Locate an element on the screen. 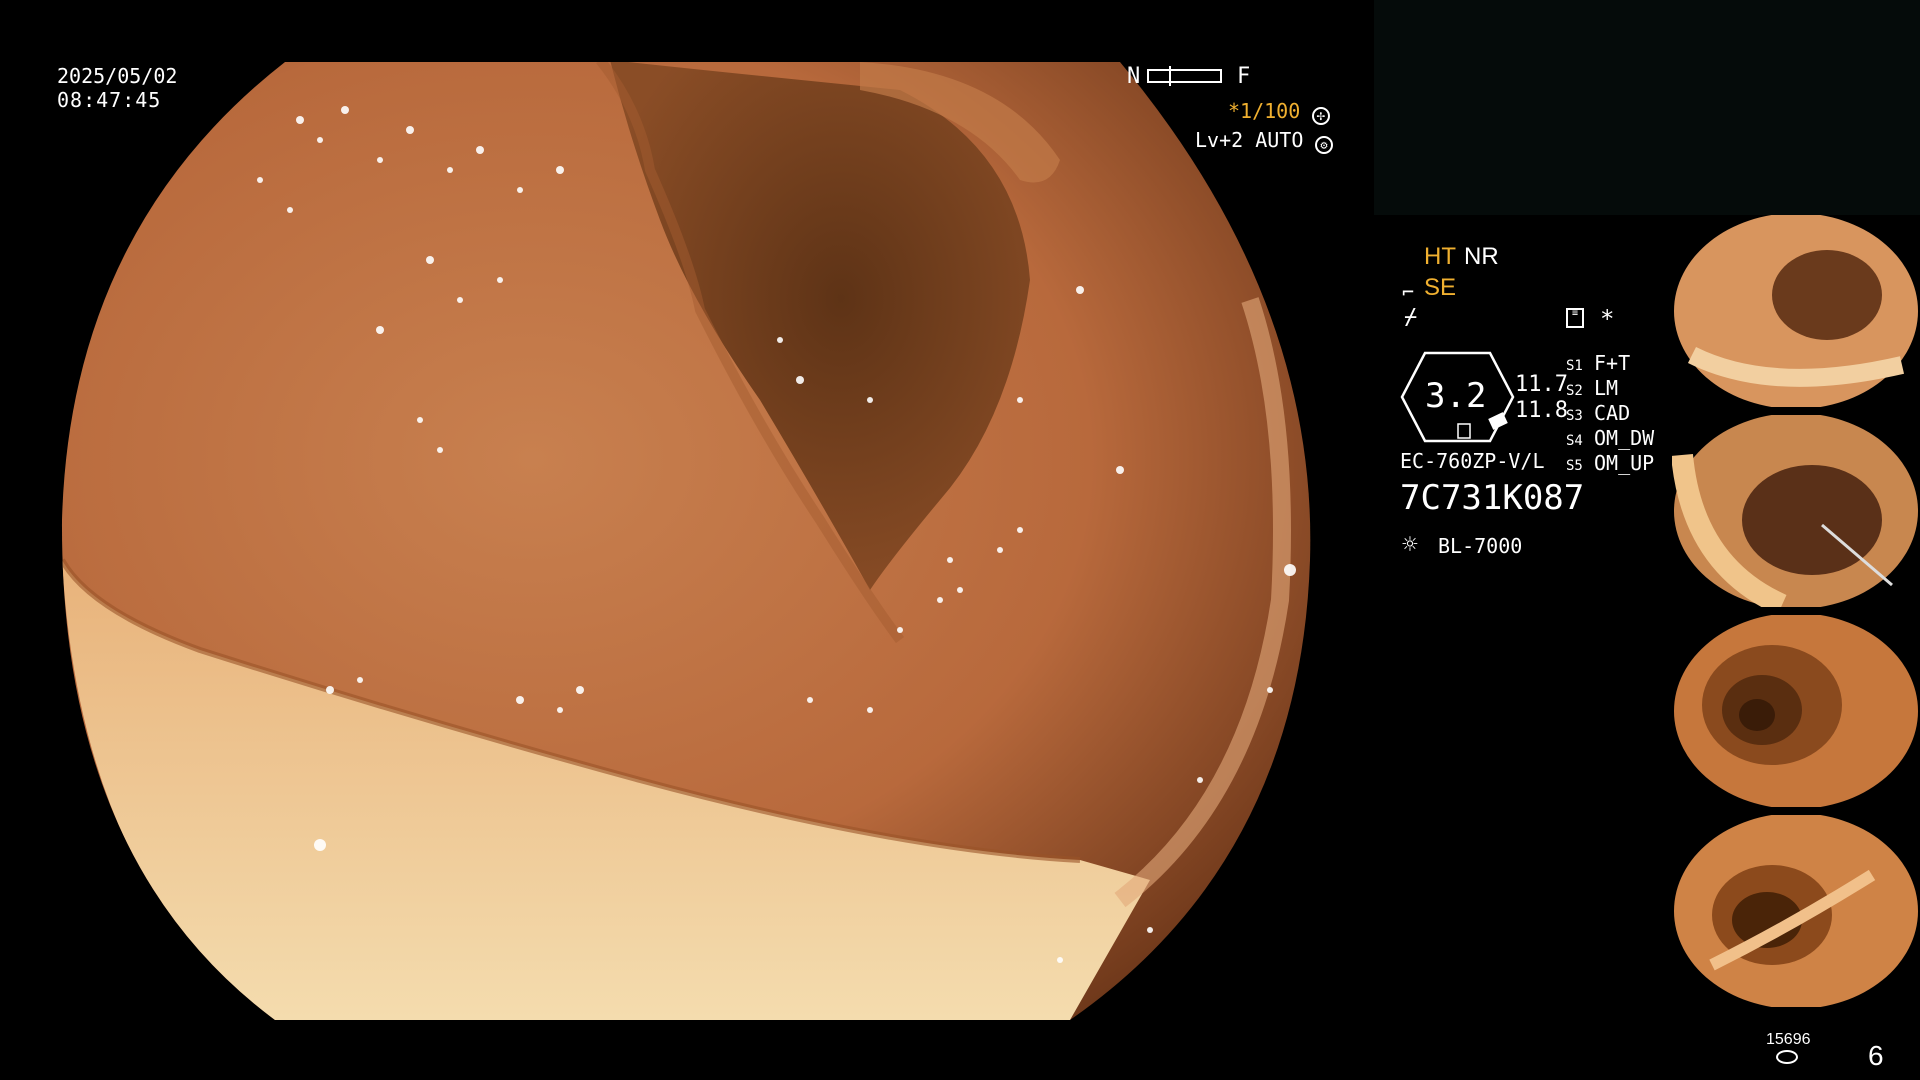 The height and width of the screenshot is (1080, 1920). zoom-value: 3.2 is located at coordinates (1456, 396).